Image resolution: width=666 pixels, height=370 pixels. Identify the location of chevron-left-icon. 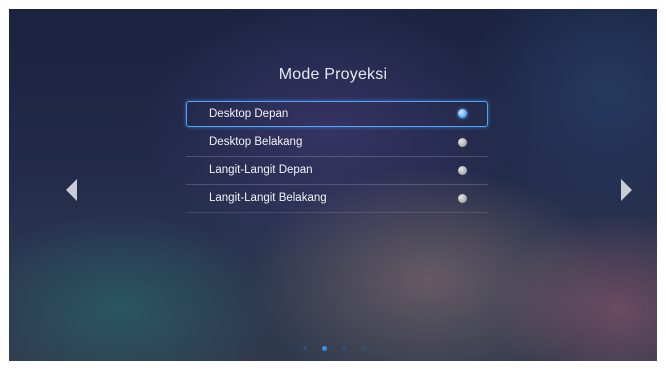
(71, 190).